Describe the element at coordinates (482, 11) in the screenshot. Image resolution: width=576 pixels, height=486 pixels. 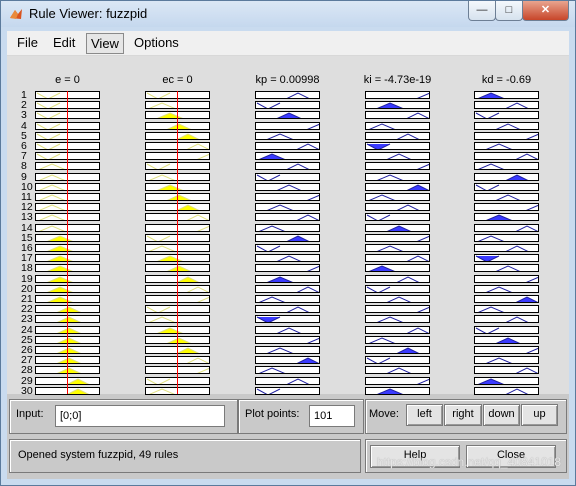
I see `minimize-button: —` at that location.